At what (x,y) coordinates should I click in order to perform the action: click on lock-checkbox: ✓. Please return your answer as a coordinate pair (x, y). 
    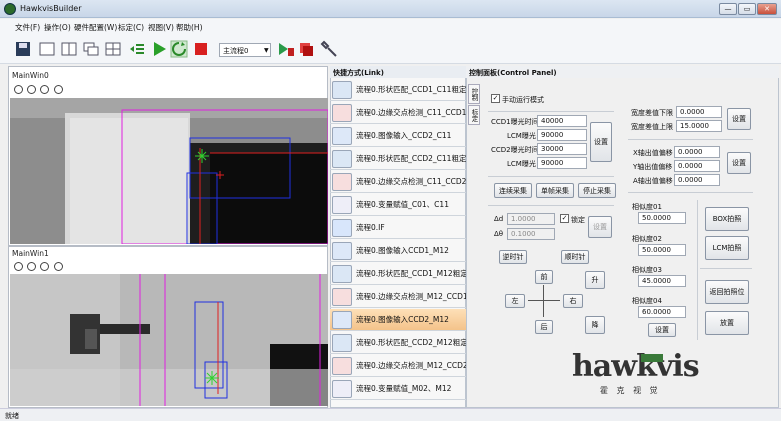
    Looking at the image, I should click on (564, 218).